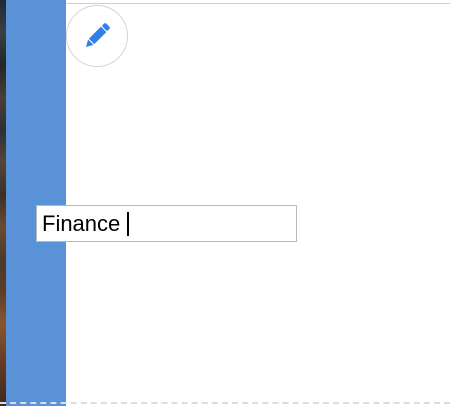 The image size is (450, 406). Describe the element at coordinates (258, 3) in the screenshot. I see `top-divider` at that location.